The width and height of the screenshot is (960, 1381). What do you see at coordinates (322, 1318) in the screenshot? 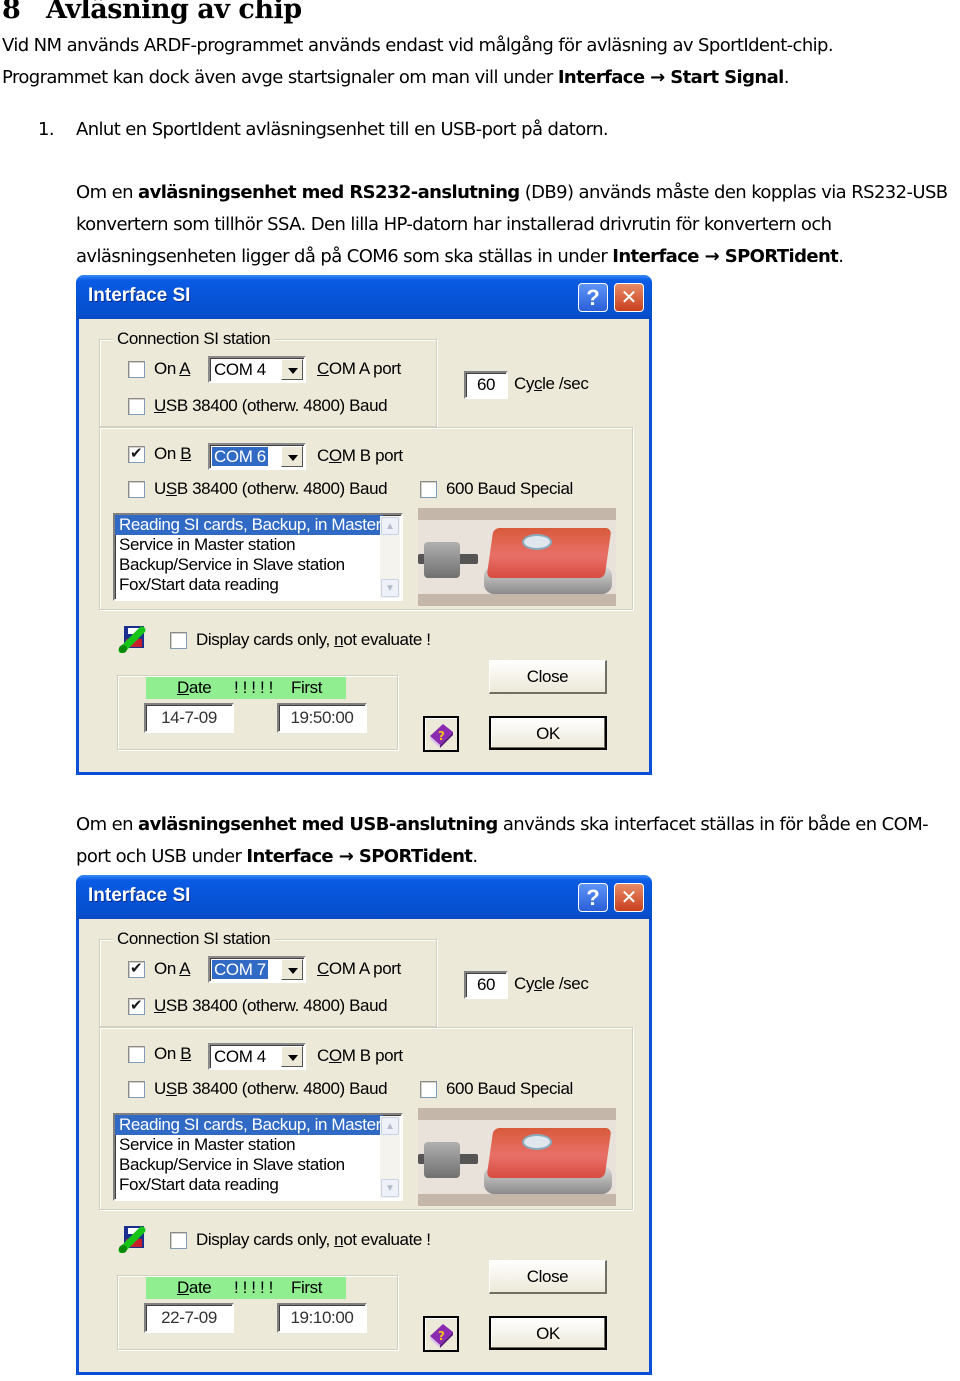
I see `first-time-input: 19:10:00` at bounding box center [322, 1318].